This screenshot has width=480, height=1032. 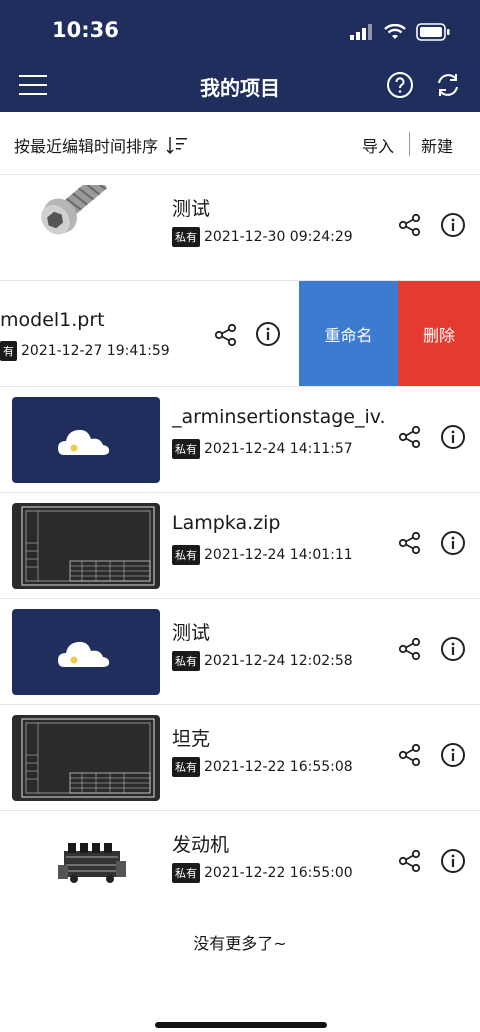 I want to click on project-row: 发动机 私有 2021-12-22 16:55:00, so click(x=240, y=863).